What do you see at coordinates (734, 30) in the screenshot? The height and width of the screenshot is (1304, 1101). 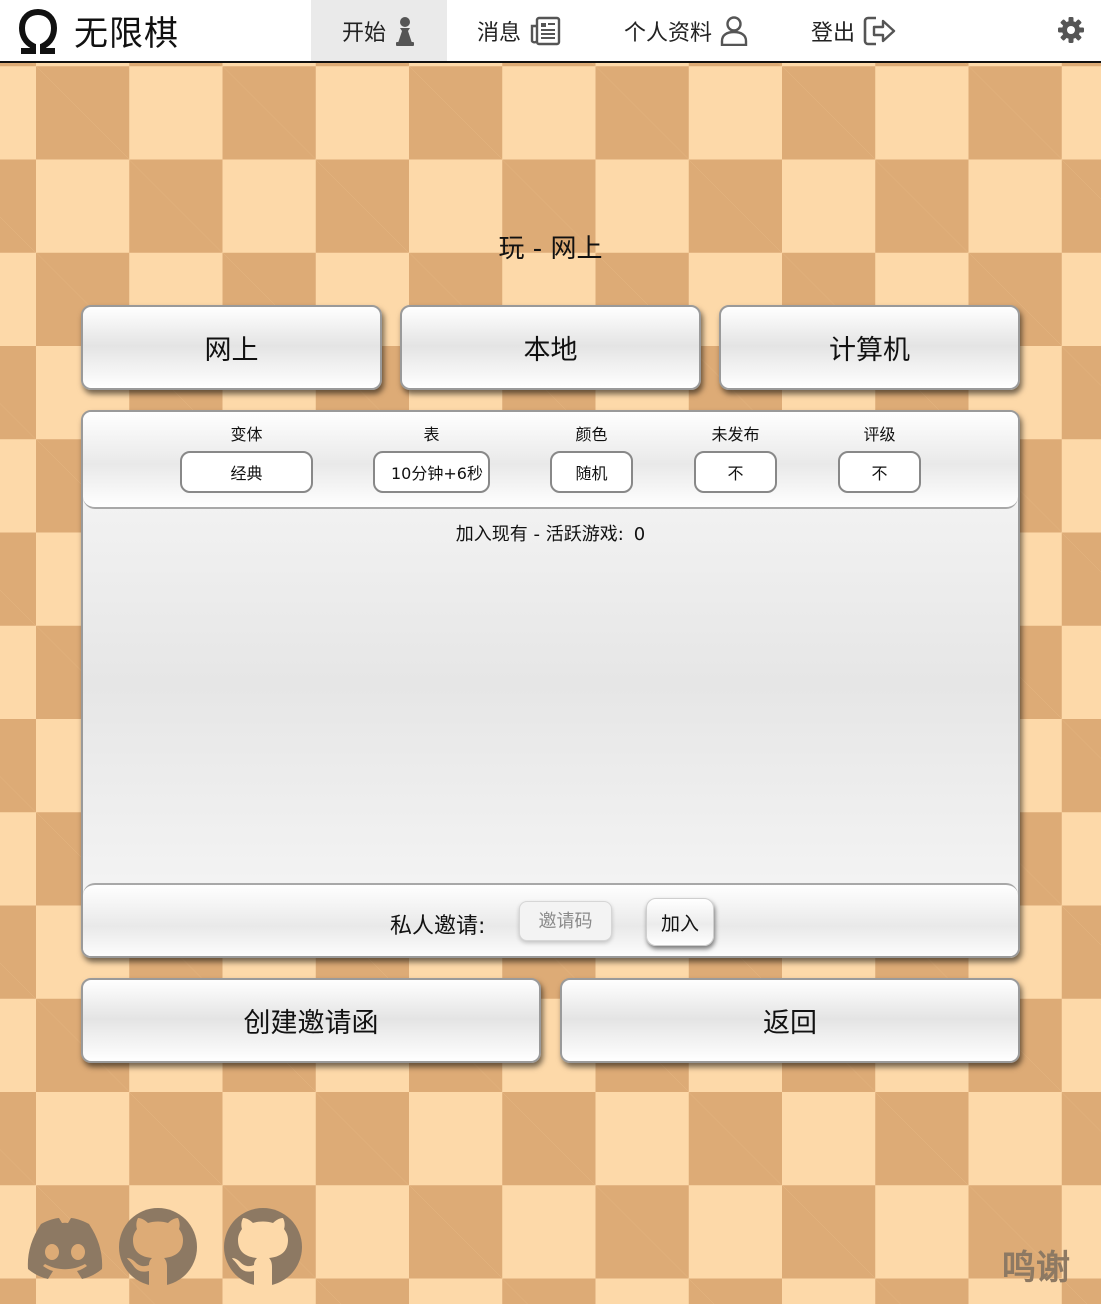 I see `user-icon` at bounding box center [734, 30].